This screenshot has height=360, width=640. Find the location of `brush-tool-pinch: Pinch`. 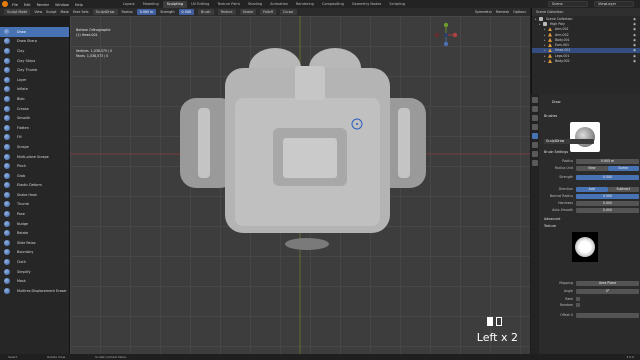

brush-tool-pinch: Pinch is located at coordinates (34, 166).